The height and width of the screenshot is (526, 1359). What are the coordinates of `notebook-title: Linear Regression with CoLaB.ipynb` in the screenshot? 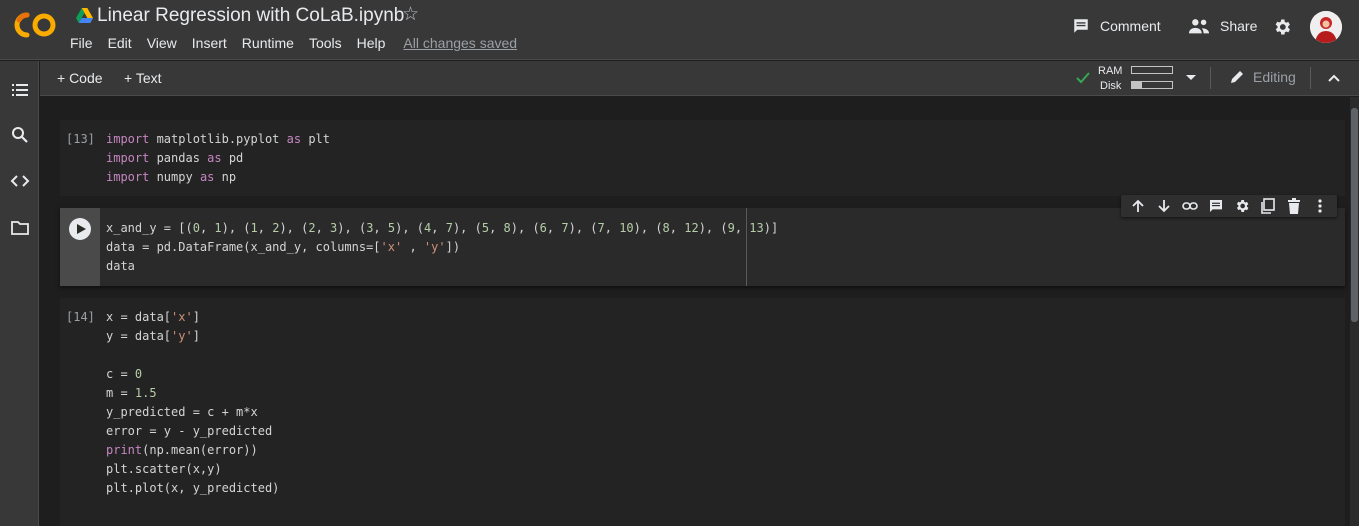 It's located at (250, 16).